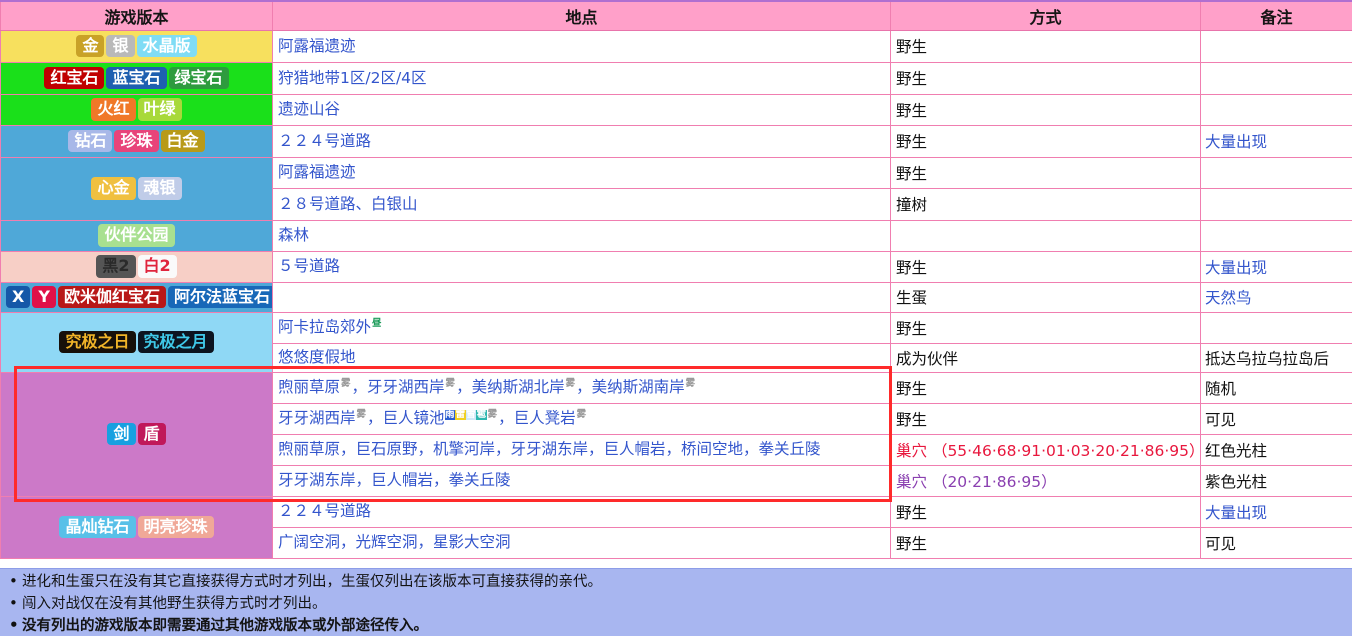  I want to click on location-cell: 悠悠度假地, so click(582, 357).